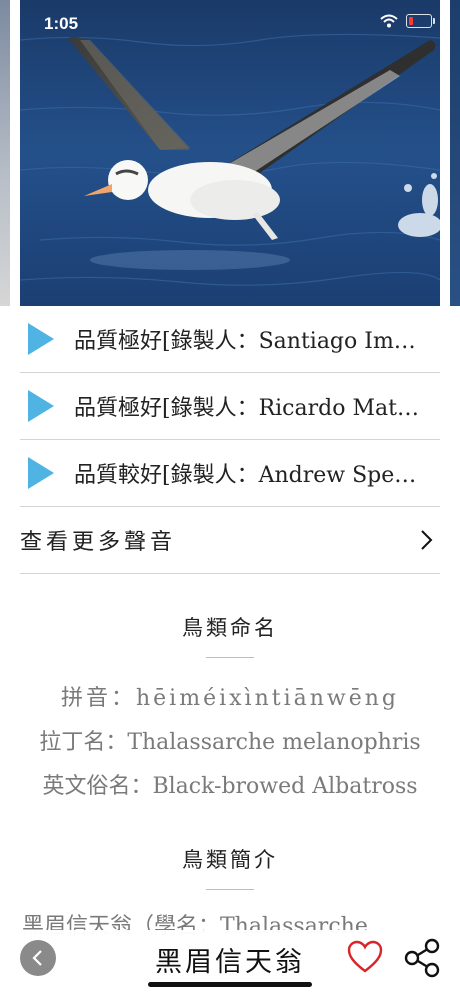 The width and height of the screenshot is (460, 996). What do you see at coordinates (427, 540) in the screenshot?
I see `chevron-right-icon` at bounding box center [427, 540].